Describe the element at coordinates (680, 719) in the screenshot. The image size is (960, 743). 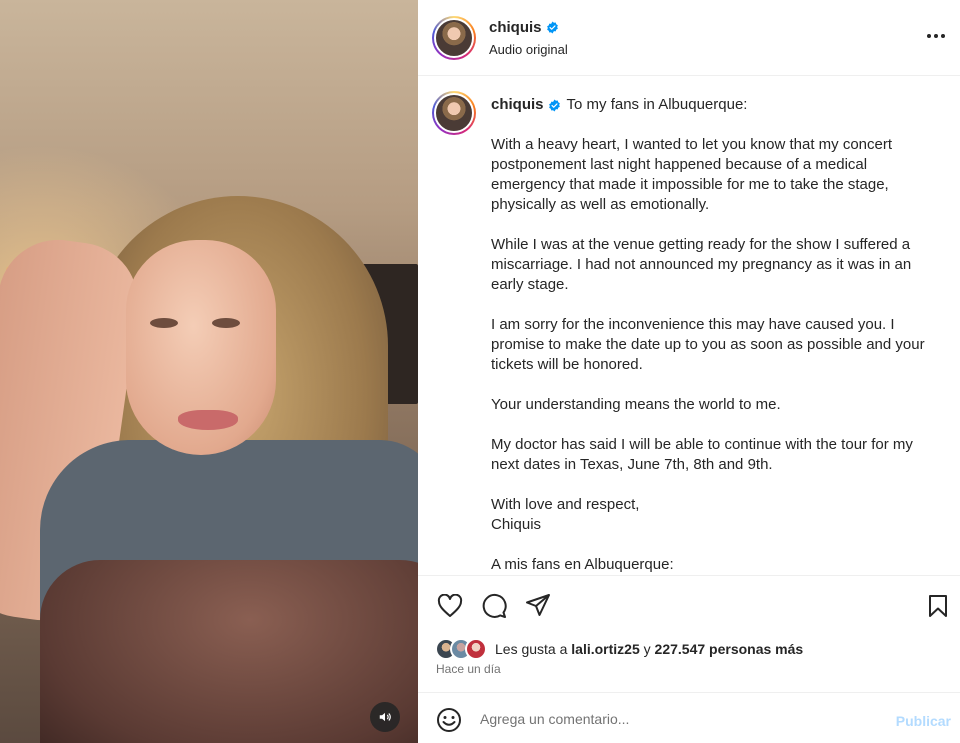
I see `comment-input` at that location.